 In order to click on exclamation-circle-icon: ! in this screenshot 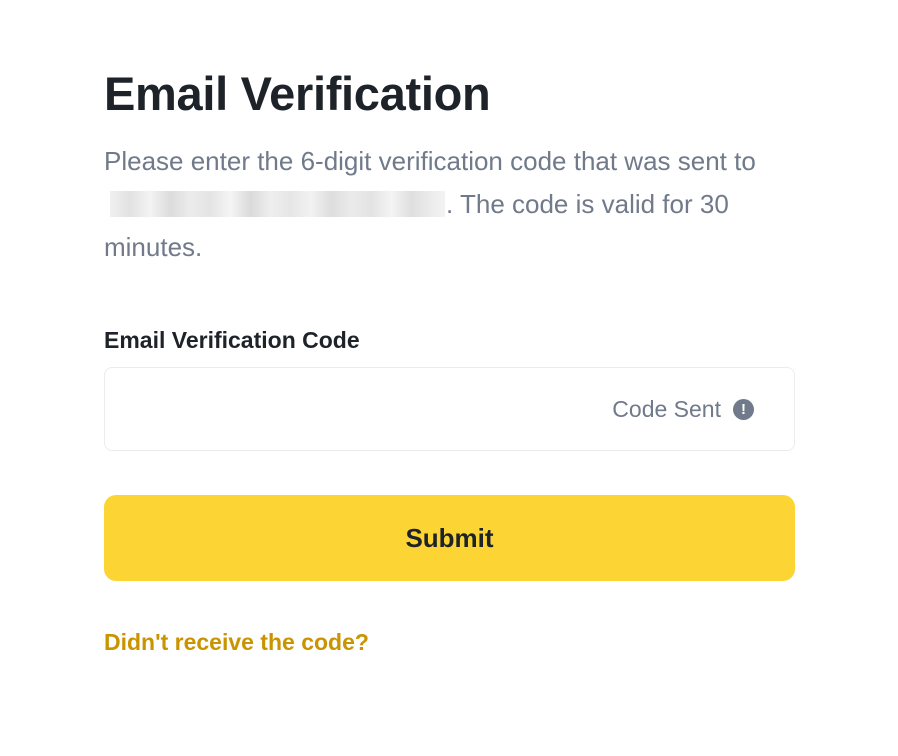, I will do `click(743, 409)`.